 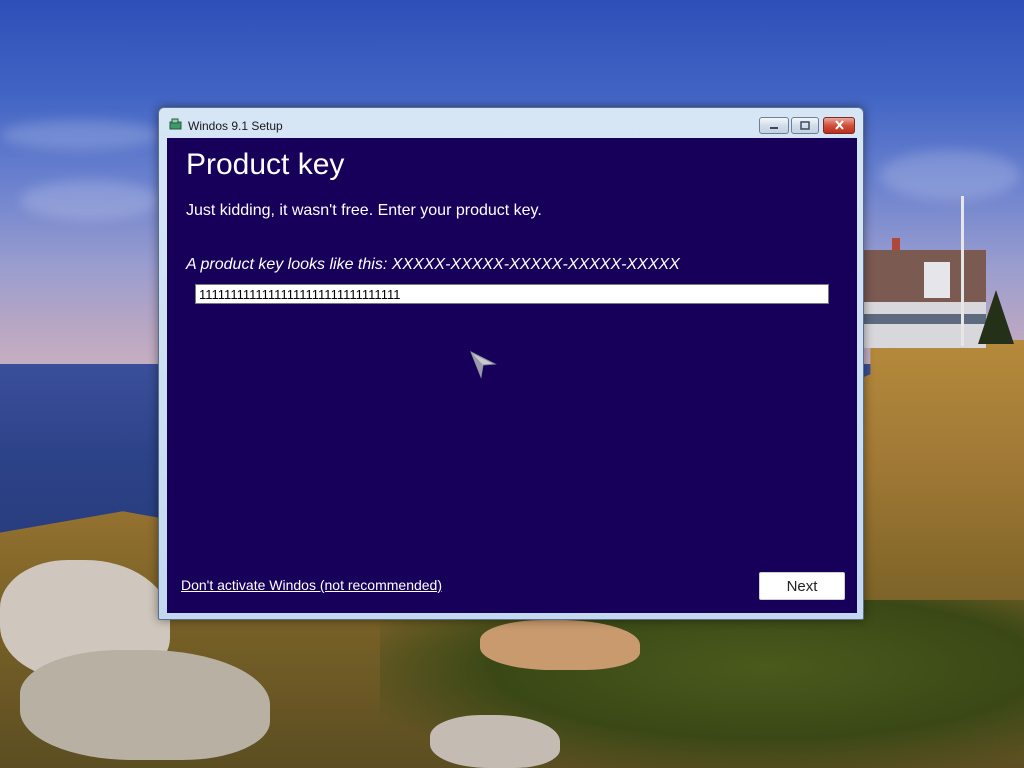 I want to click on minimize-icon, so click(x=774, y=126).